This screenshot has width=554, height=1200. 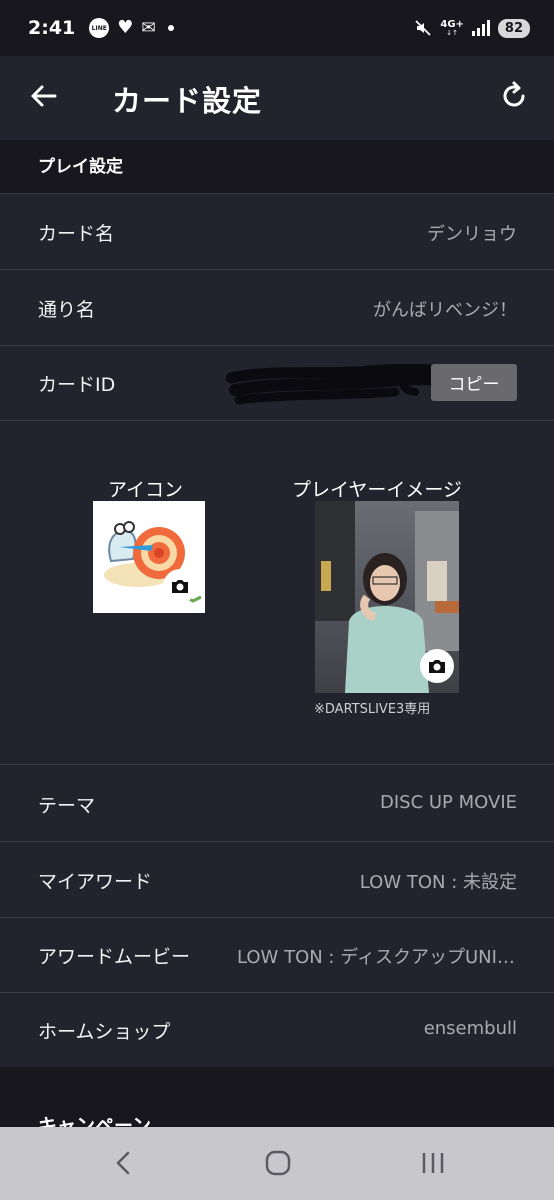 I want to click on player-image-note: ※DARTSLIVE3専用, so click(x=372, y=709).